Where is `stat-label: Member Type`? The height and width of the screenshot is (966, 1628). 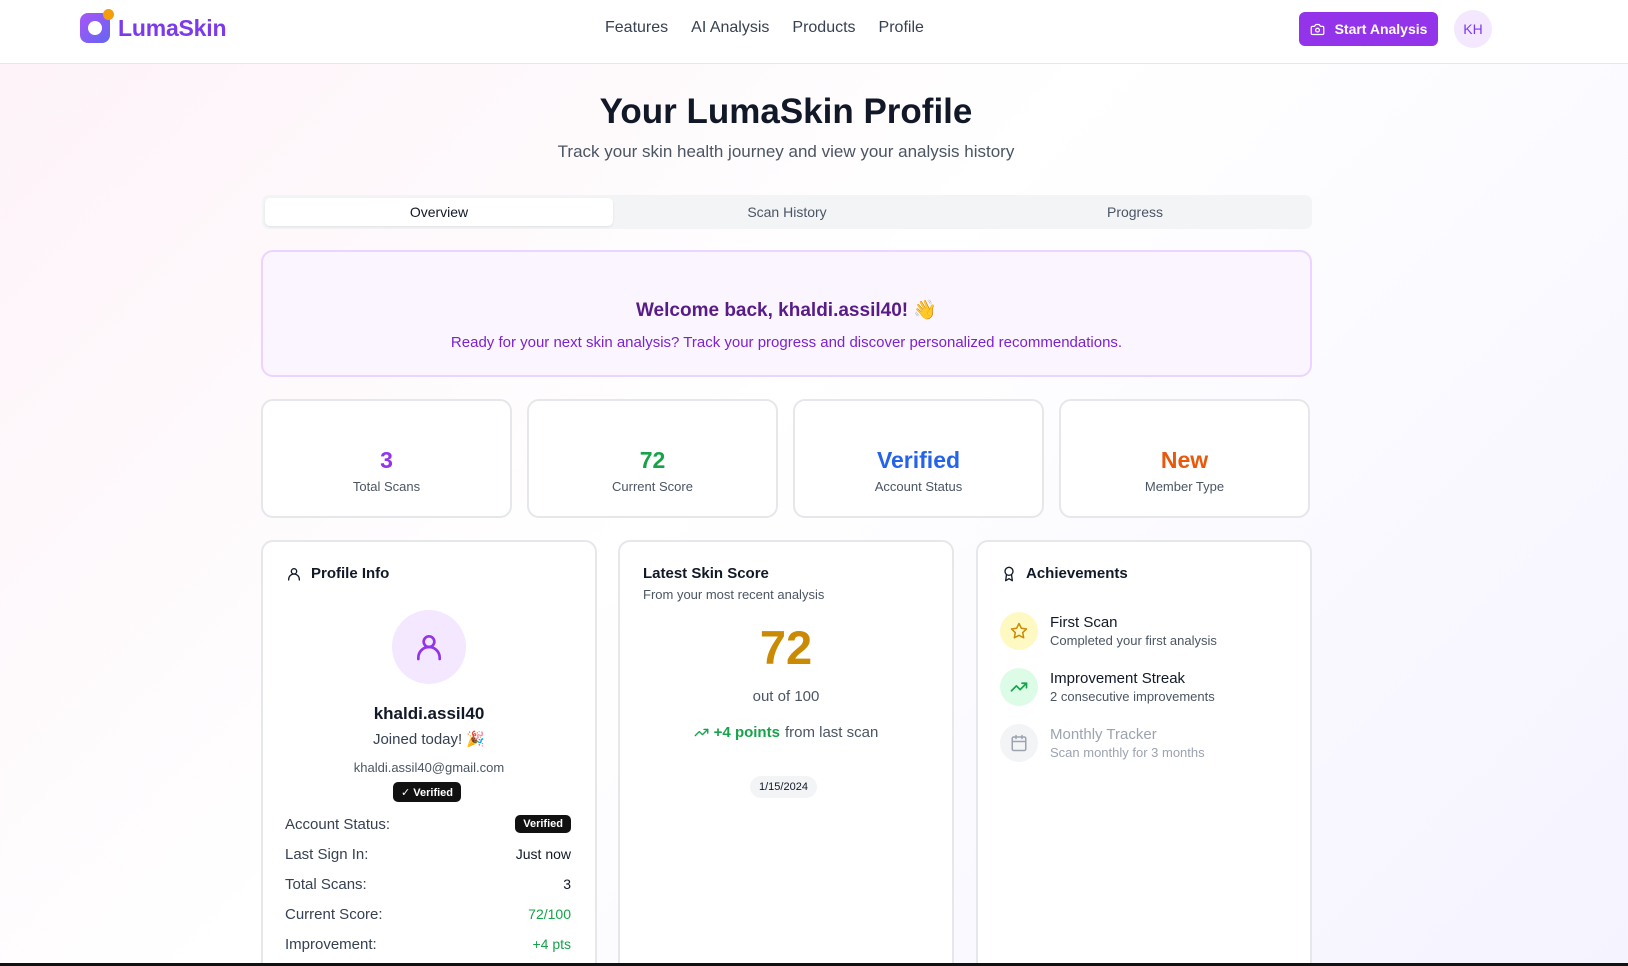
stat-label: Member Type is located at coordinates (1184, 486).